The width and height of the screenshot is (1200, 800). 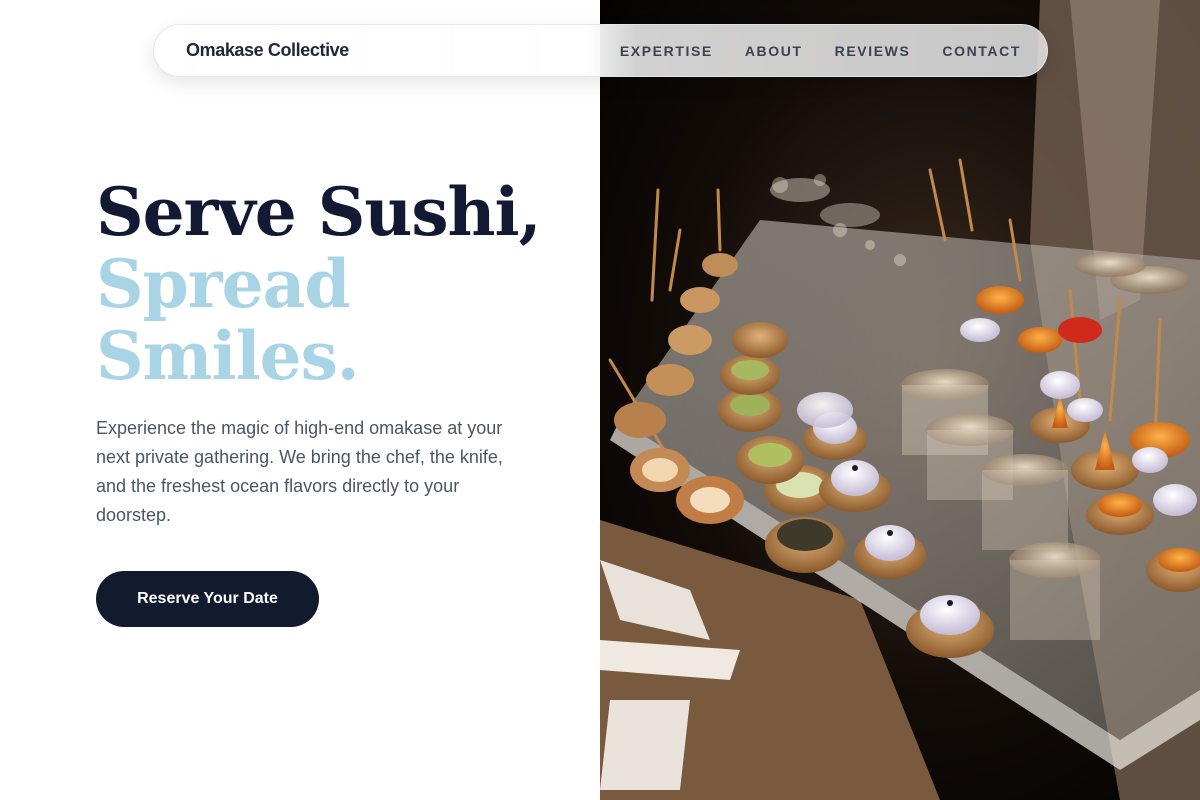 I want to click on nav-links: EXPERTISE ABOUT REVIEWS CONTACT, so click(x=820, y=51).